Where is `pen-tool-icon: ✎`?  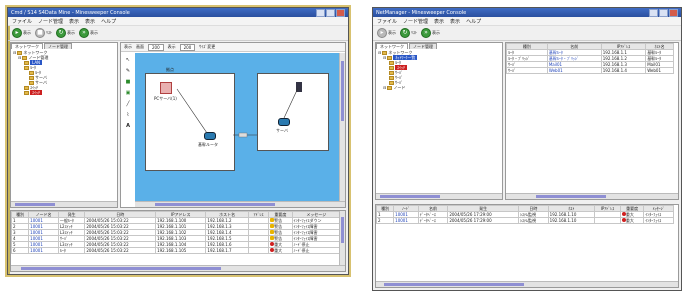 pen-tool-icon: ✎ is located at coordinates (128, 71).